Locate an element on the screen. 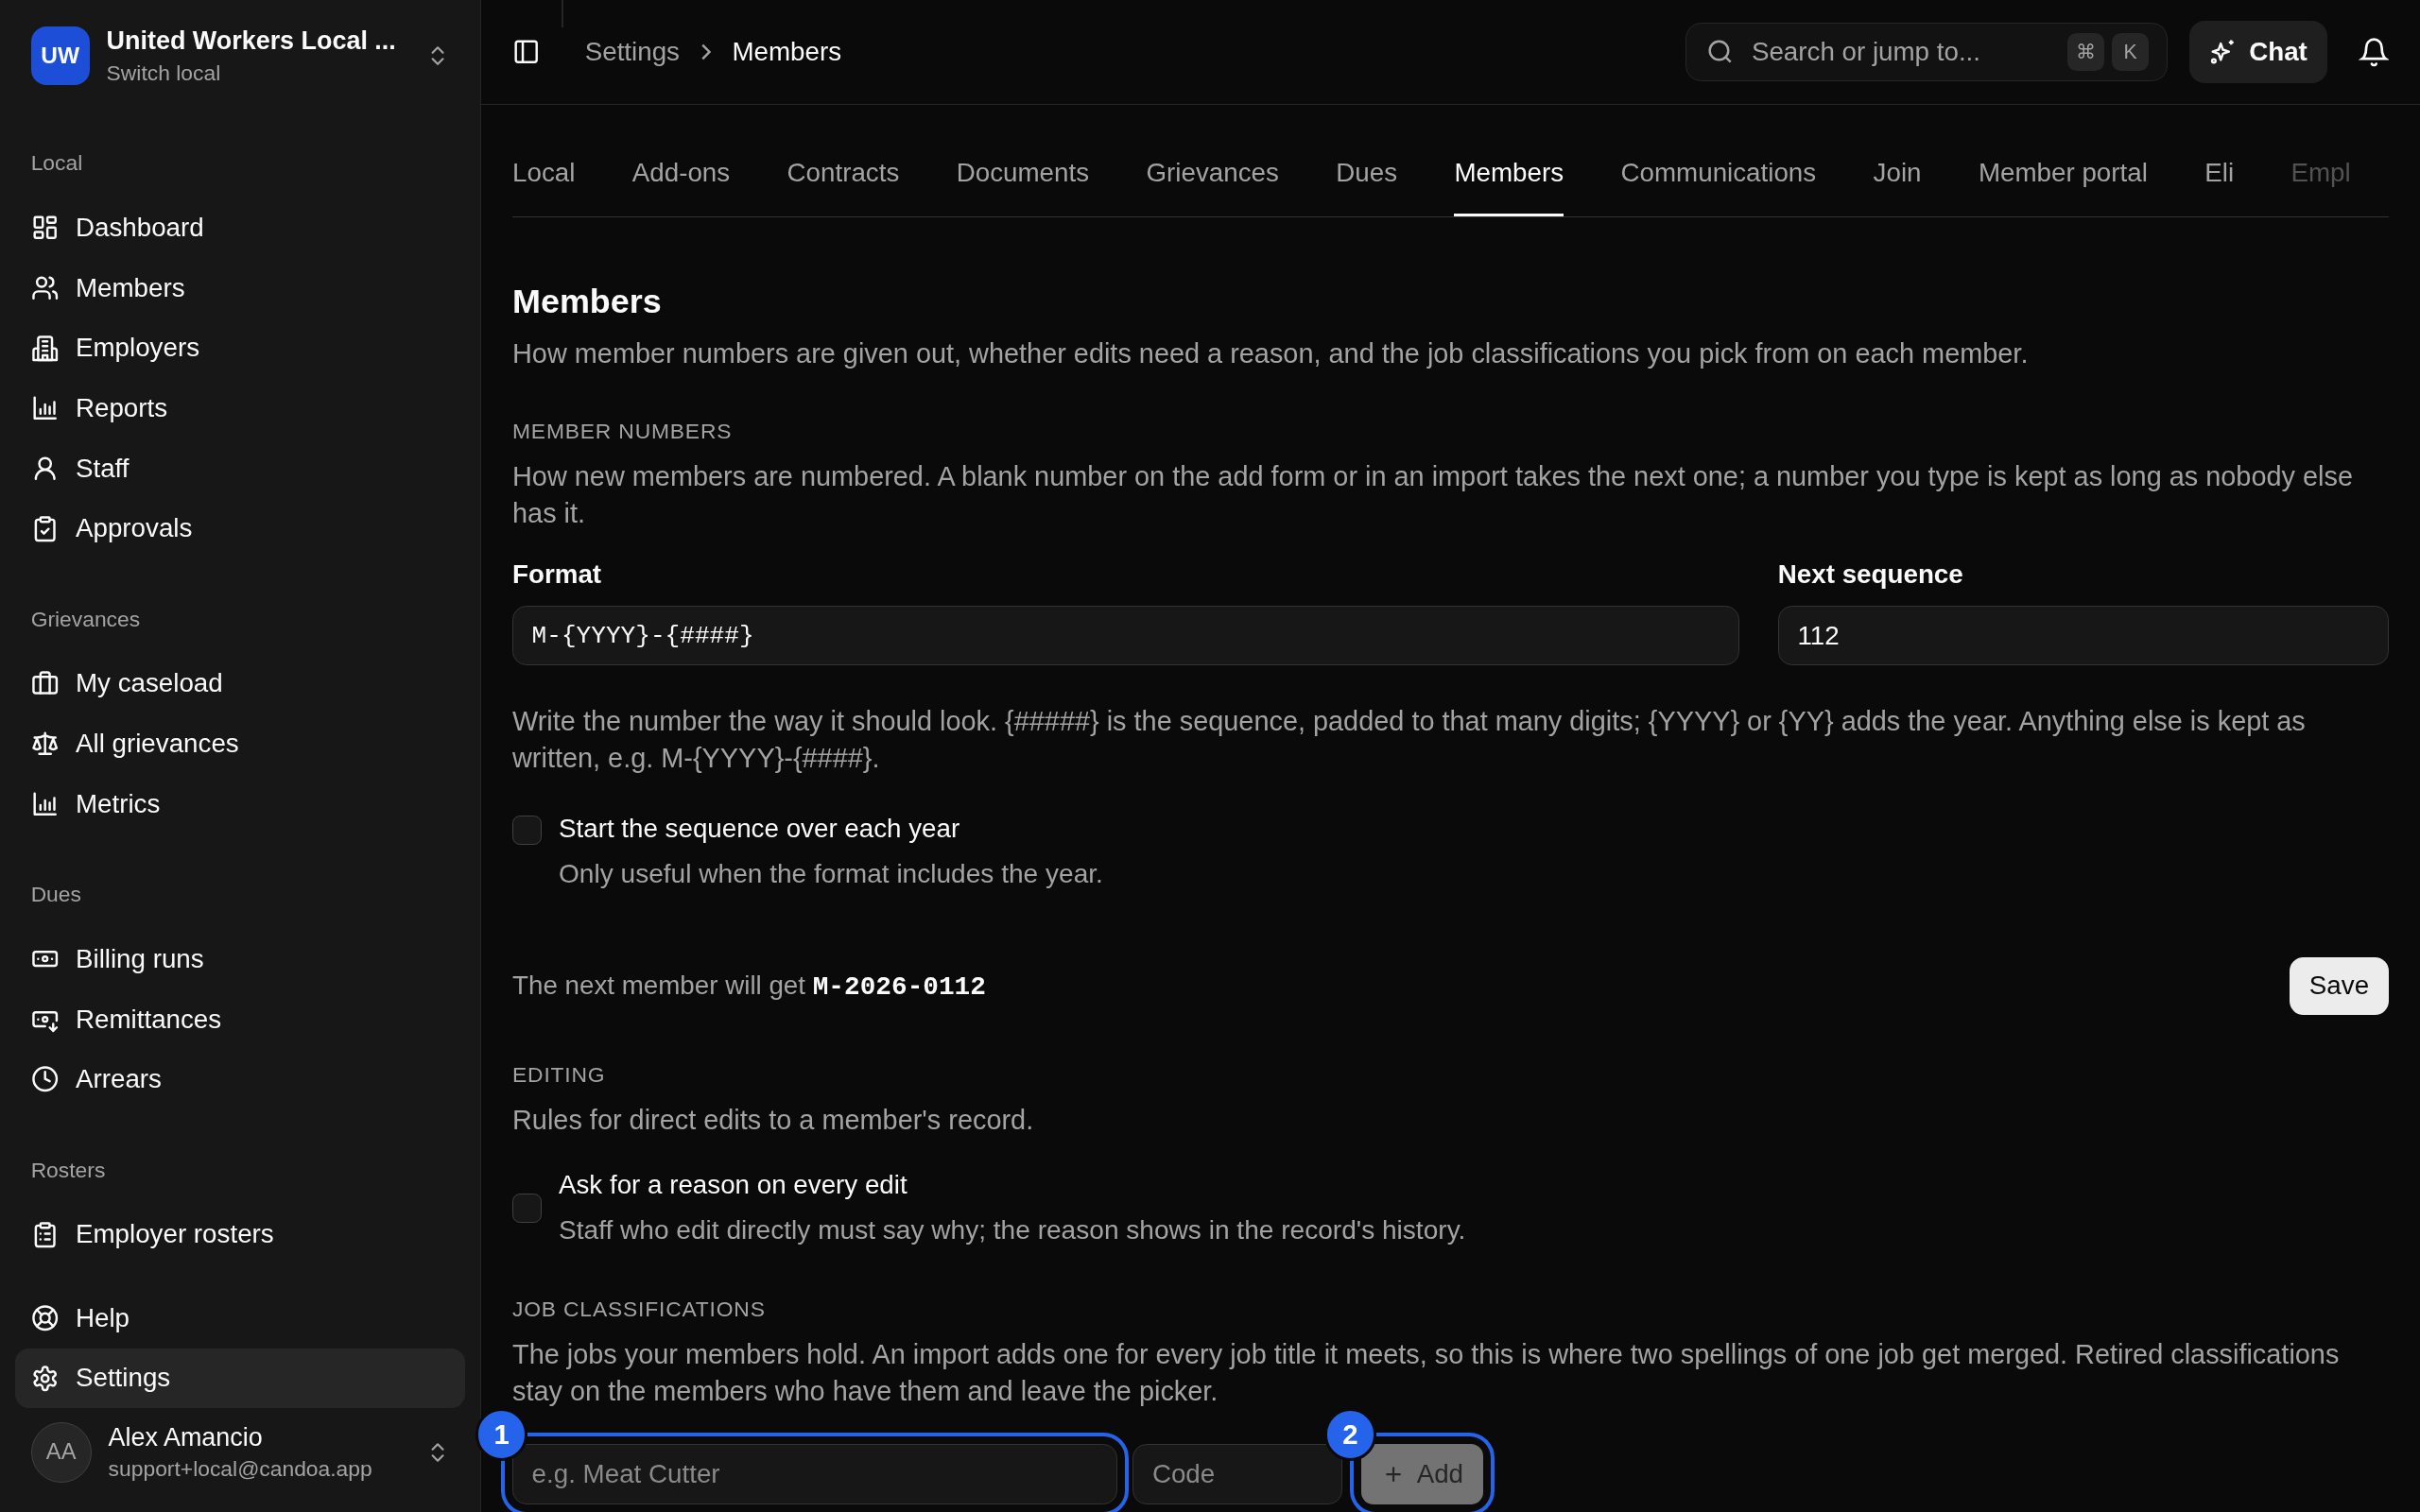 Image resolution: width=2420 pixels, height=1512 pixels. user-avatar: AA is located at coordinates (61, 1452).